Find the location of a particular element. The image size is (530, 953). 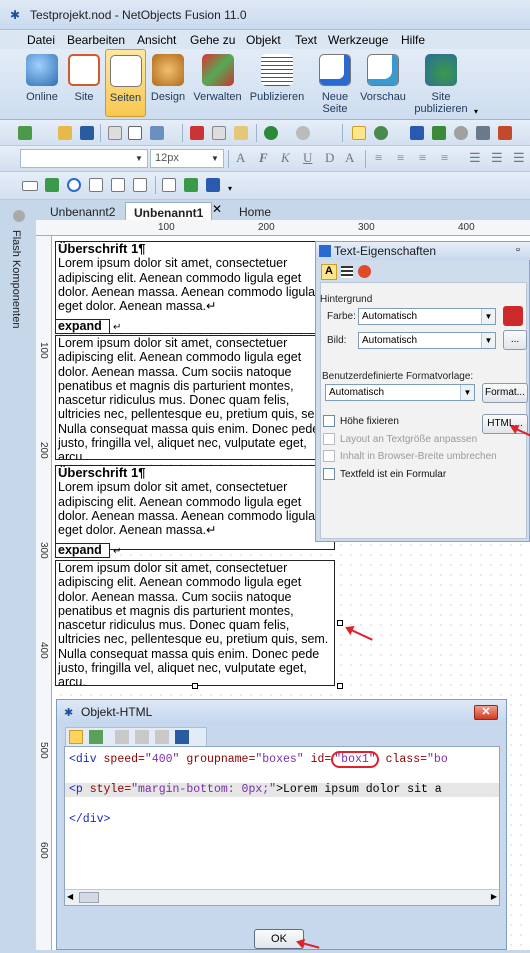

spellcheck-icon is located at coordinates (157, 133).